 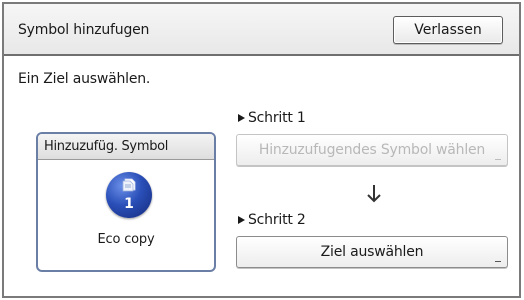 I want to click on instruction-text: Ein Ziel auswählen., so click(x=84, y=79).